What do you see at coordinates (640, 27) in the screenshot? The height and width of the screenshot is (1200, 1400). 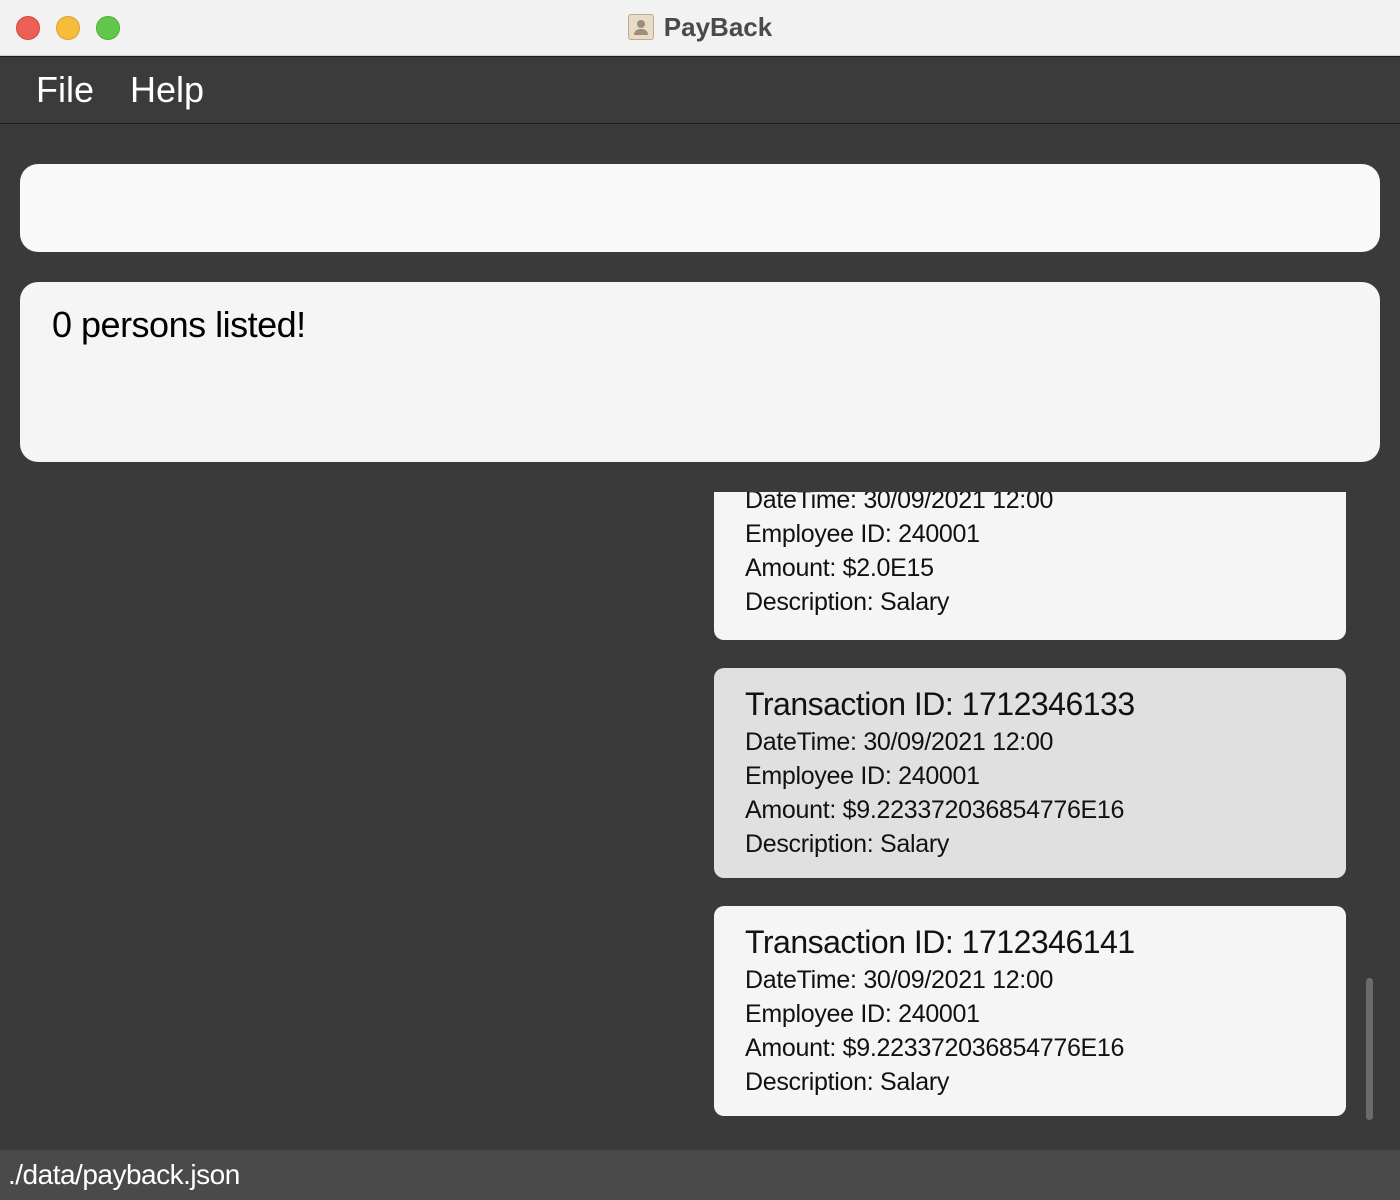 I see `address-book-icon` at bounding box center [640, 27].